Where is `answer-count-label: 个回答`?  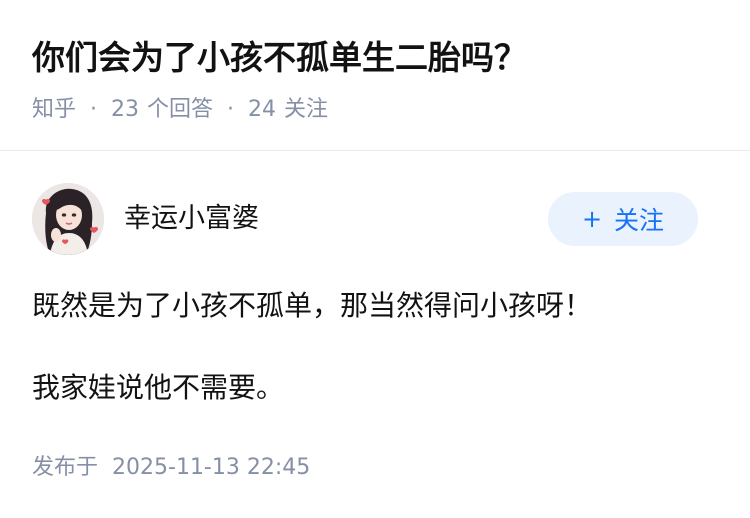
answer-count-label: 个回答 is located at coordinates (180, 109).